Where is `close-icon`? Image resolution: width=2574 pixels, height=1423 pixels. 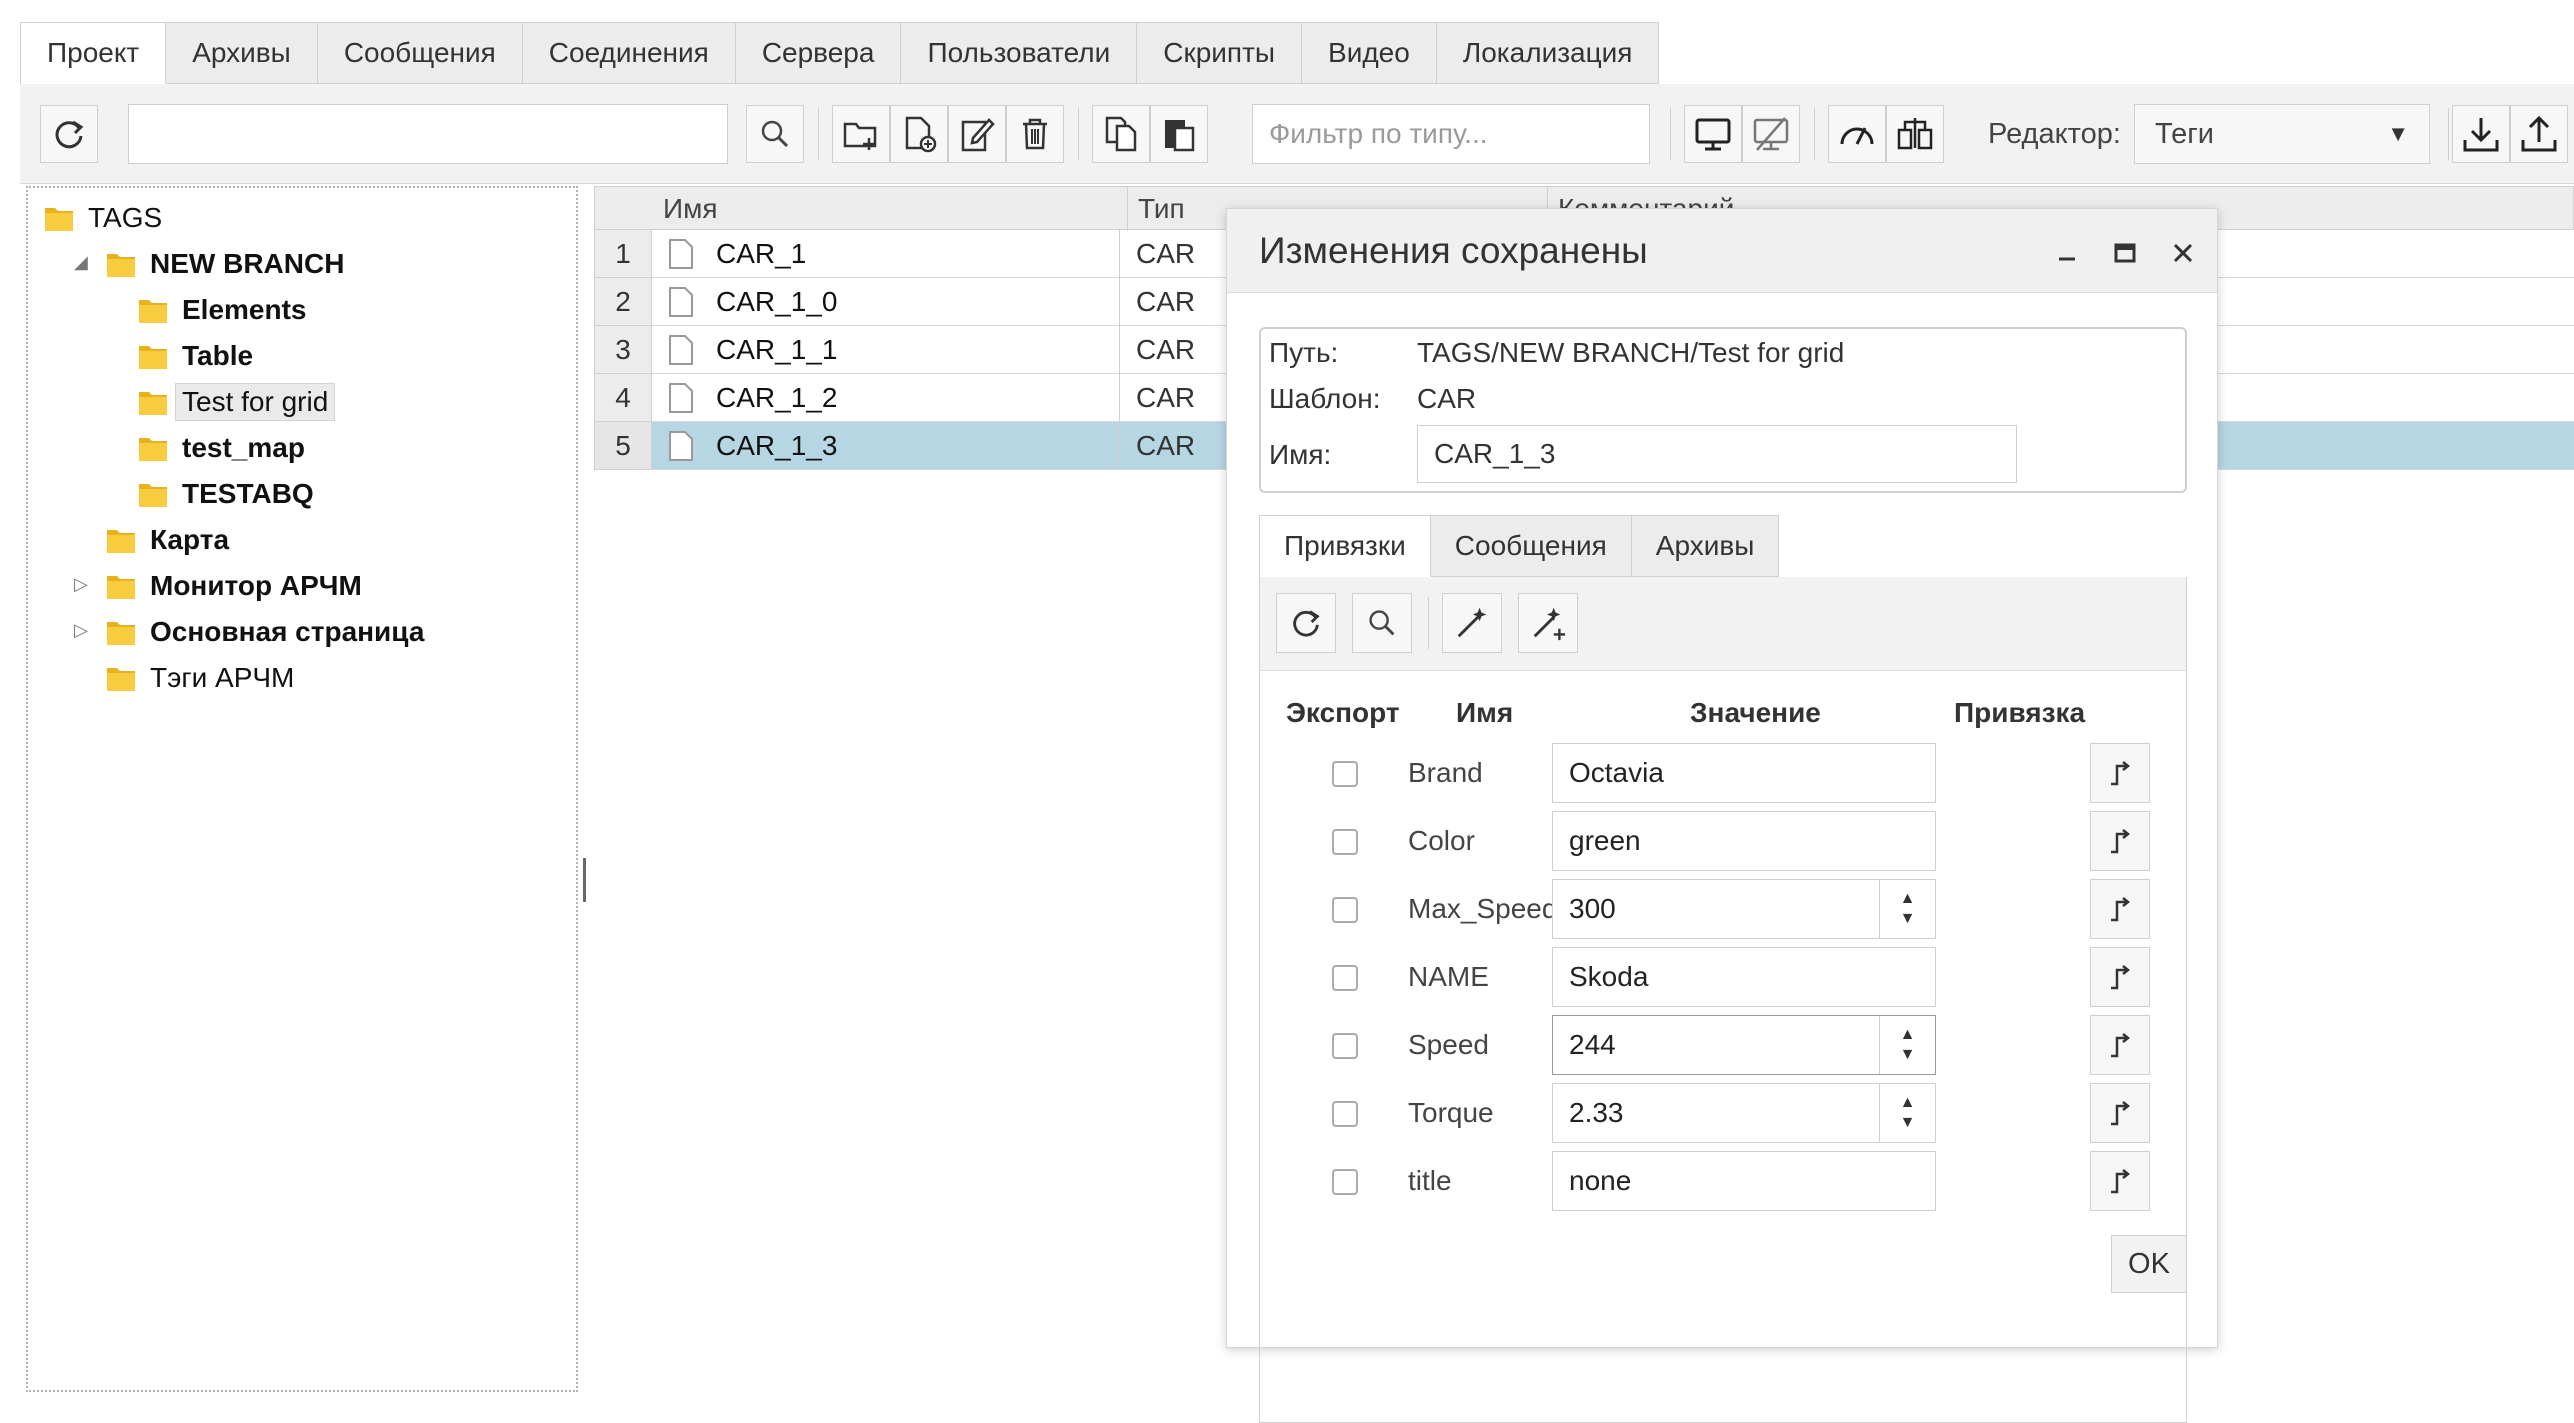 close-icon is located at coordinates (2183, 253).